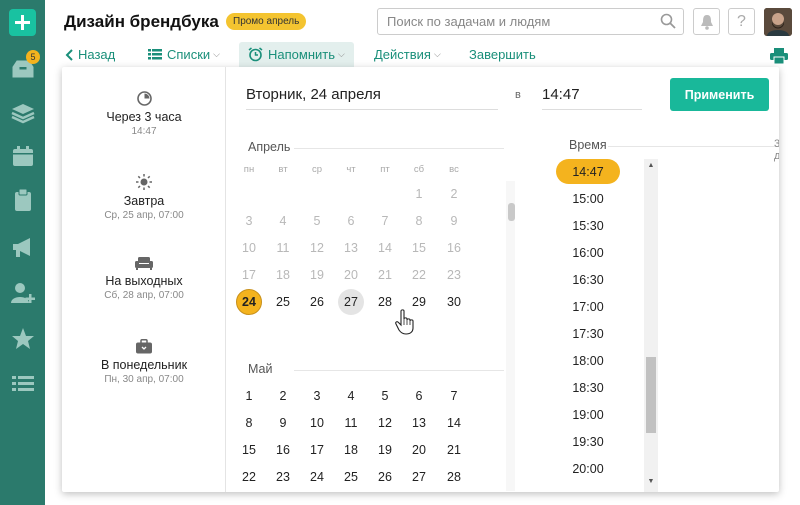 Image resolution: width=800 pixels, height=505 pixels. I want to click on time-slot: 17:00, so click(588, 306).